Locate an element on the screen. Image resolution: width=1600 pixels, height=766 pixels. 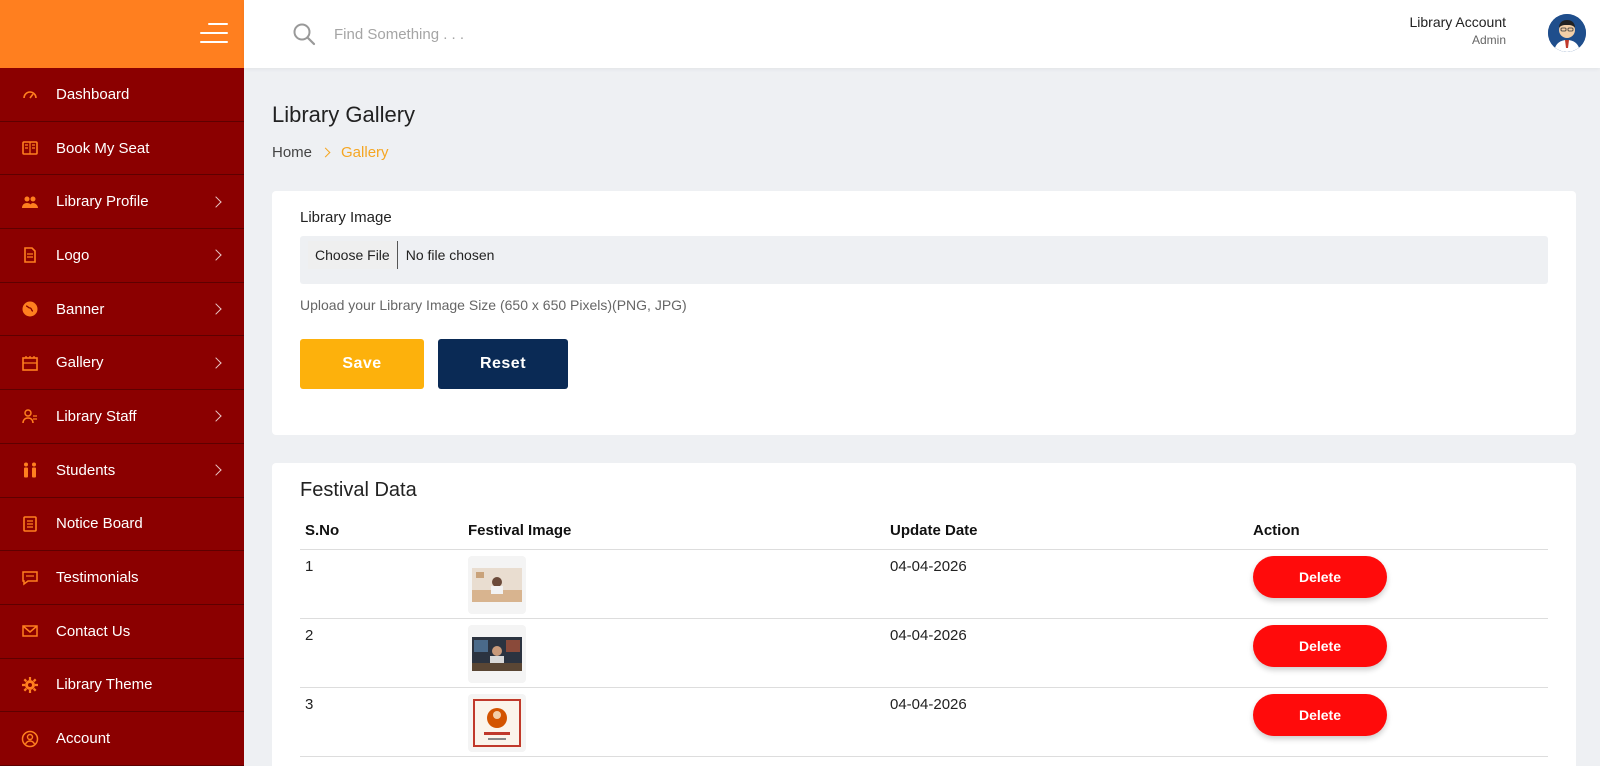
sidebar-item-label: Library Staff is located at coordinates (96, 416).